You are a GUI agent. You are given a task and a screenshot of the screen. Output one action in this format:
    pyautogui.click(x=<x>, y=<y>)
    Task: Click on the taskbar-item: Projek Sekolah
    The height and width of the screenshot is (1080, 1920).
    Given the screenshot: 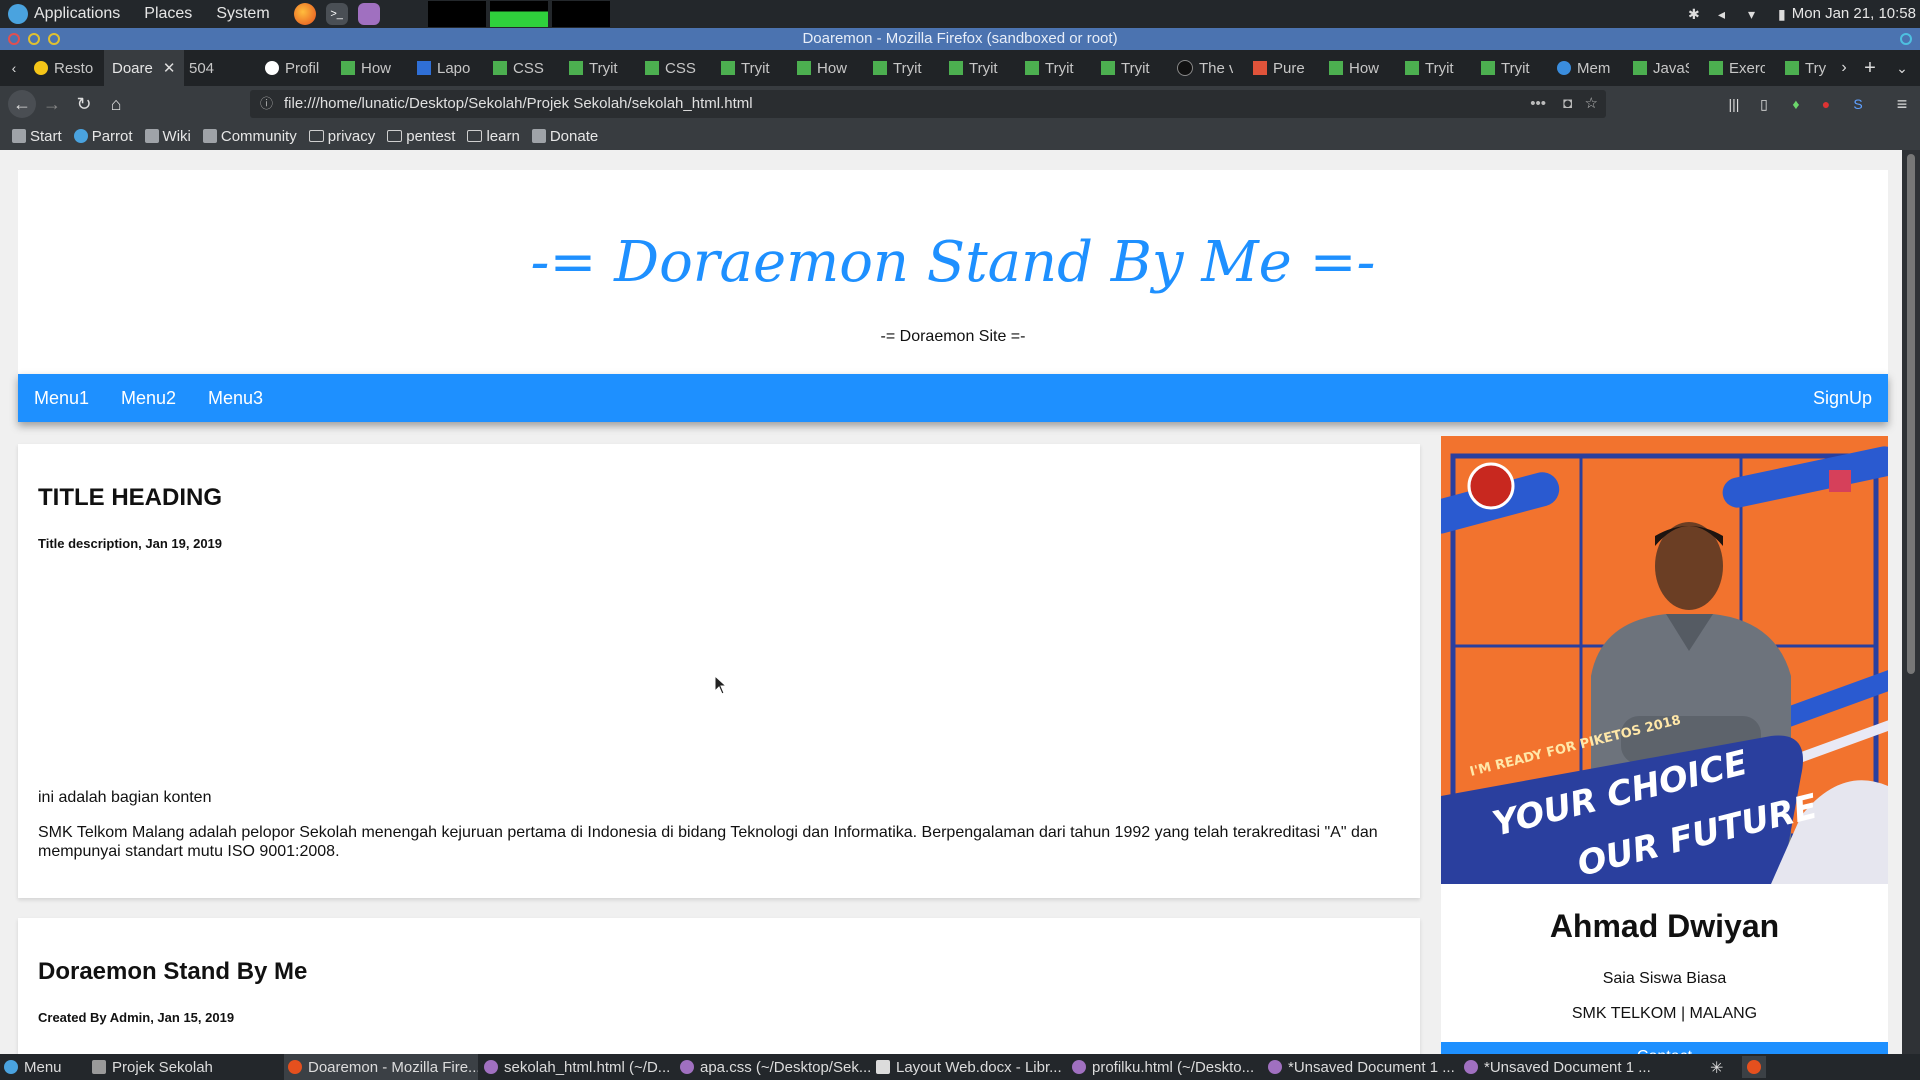 What is the action you would take?
    pyautogui.click(x=183, y=1067)
    